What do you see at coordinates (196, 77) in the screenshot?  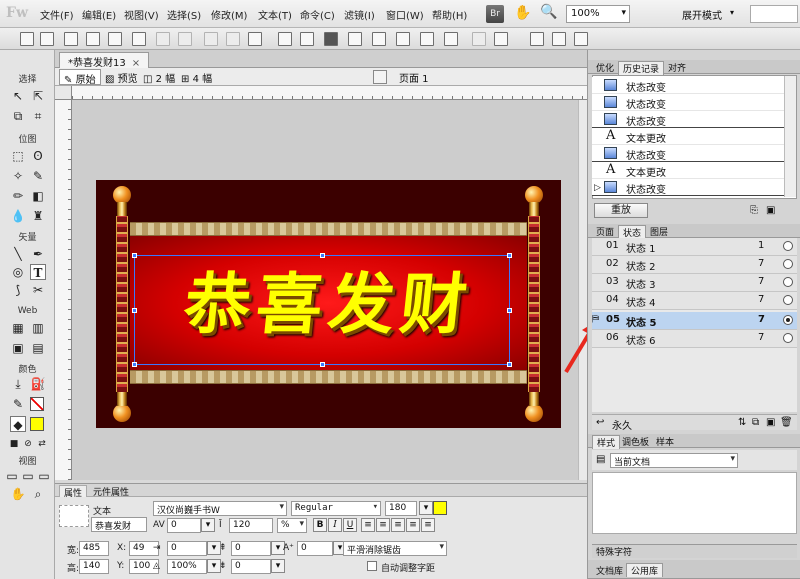 I see `view-4up-button: ⊞ 4 幅` at bounding box center [196, 77].